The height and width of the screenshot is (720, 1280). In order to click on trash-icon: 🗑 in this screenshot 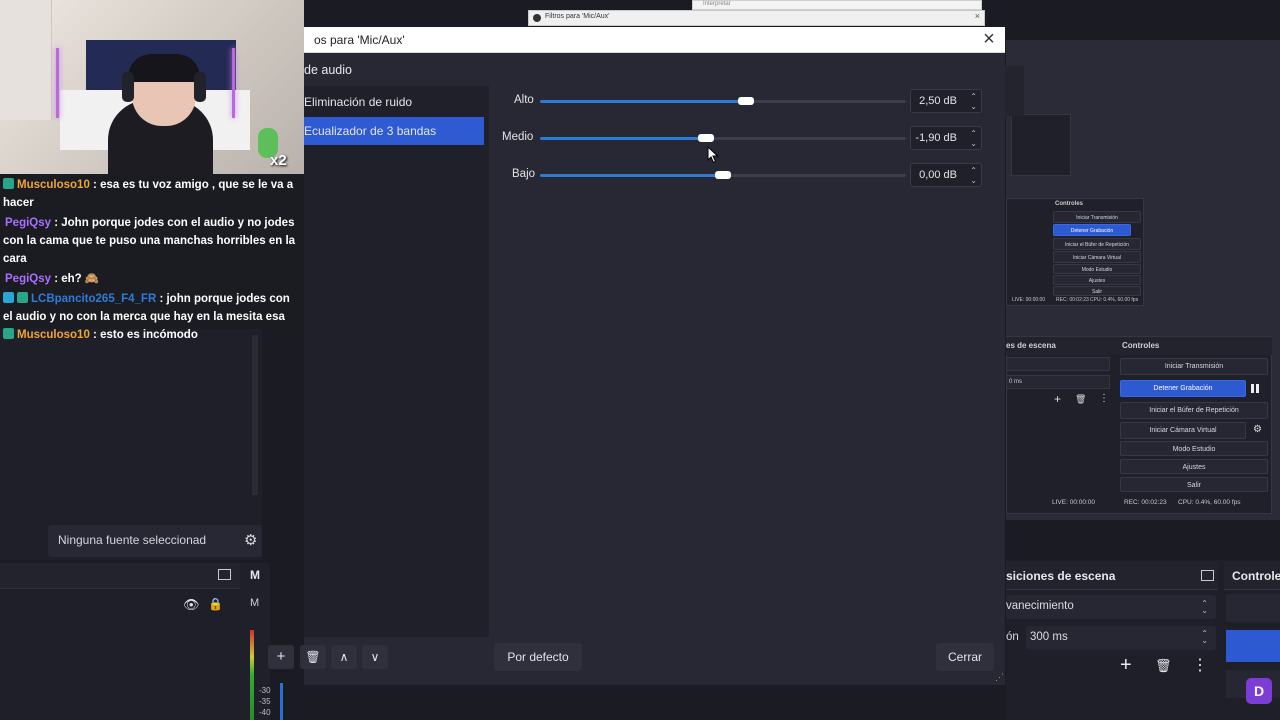, I will do `click(313, 657)`.